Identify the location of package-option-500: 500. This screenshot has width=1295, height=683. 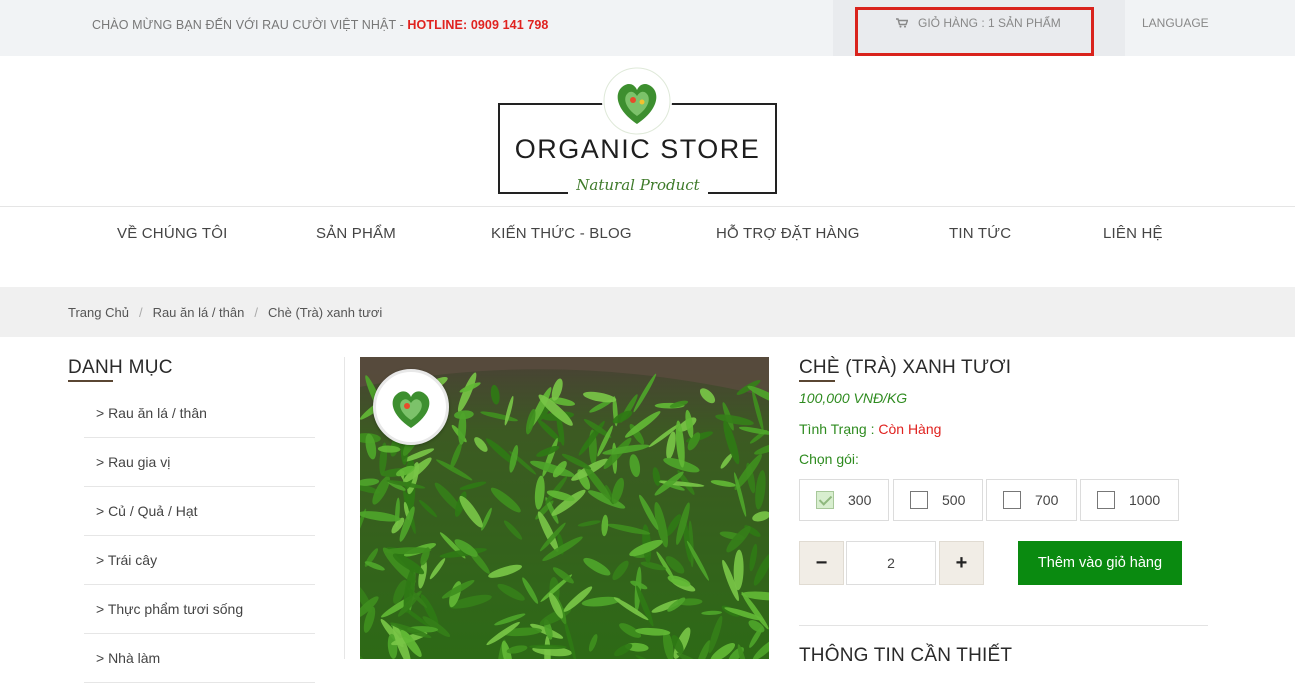
(938, 500).